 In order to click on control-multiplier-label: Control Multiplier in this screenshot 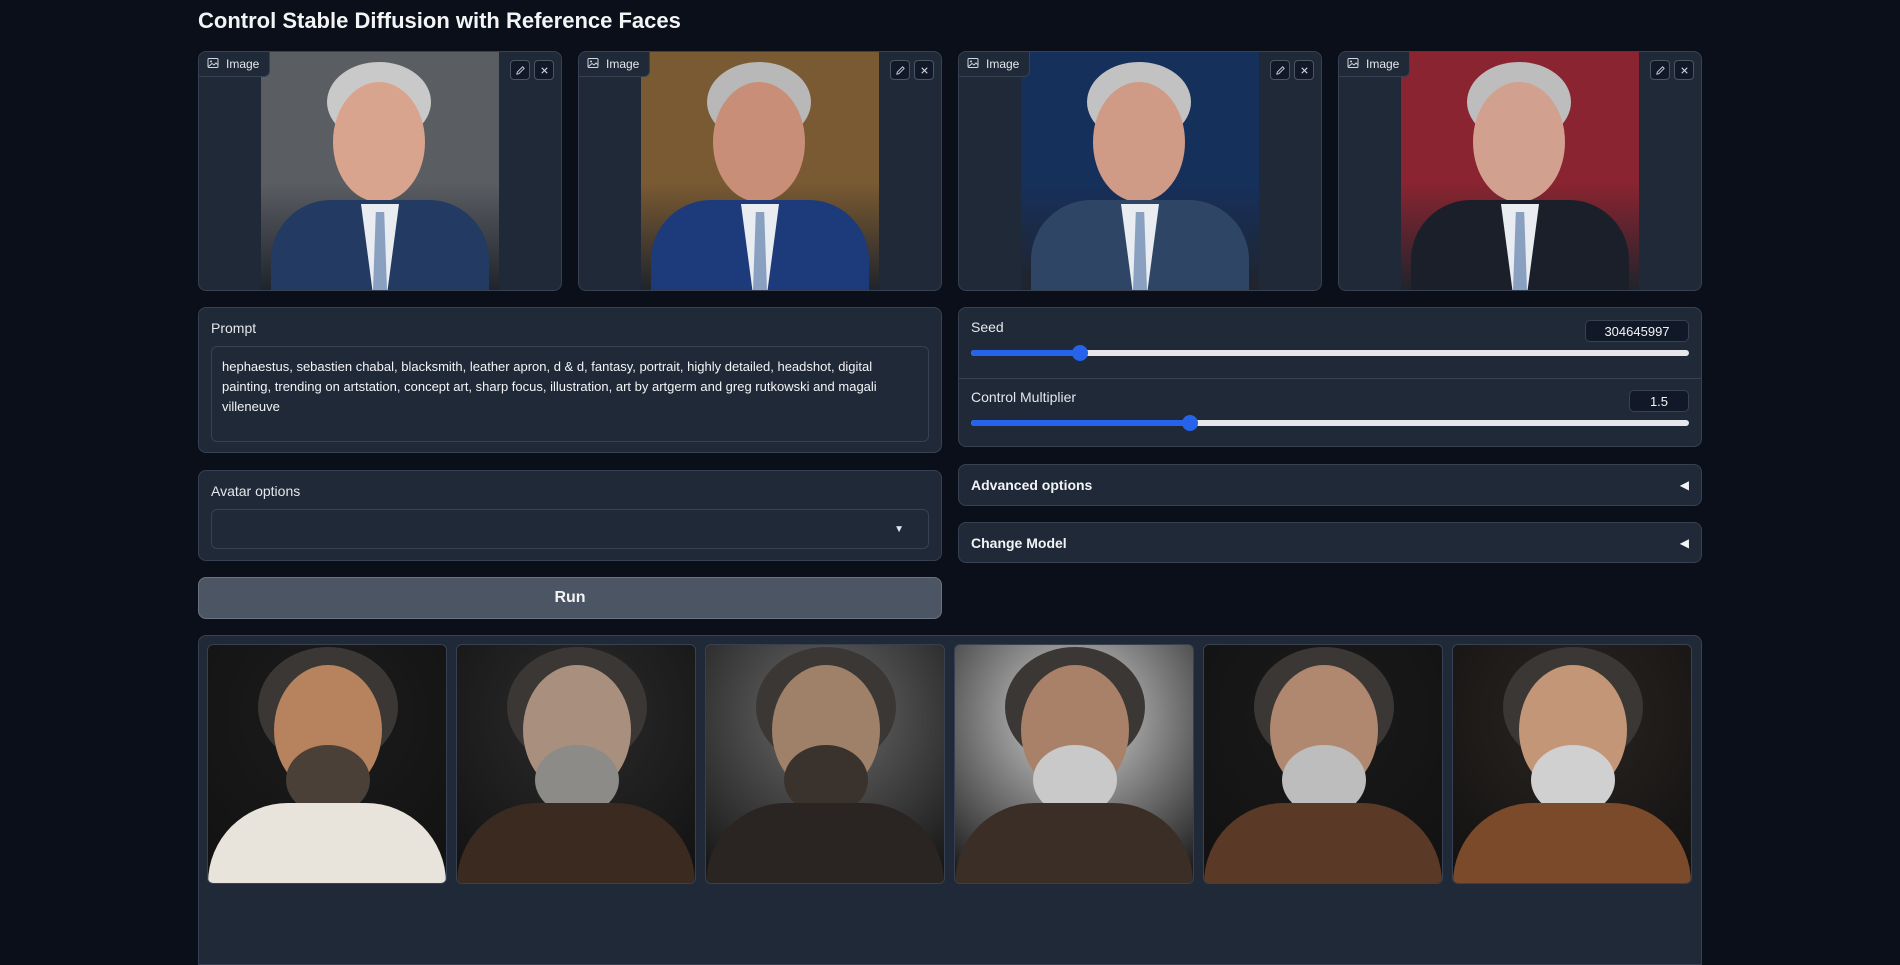, I will do `click(1024, 397)`.